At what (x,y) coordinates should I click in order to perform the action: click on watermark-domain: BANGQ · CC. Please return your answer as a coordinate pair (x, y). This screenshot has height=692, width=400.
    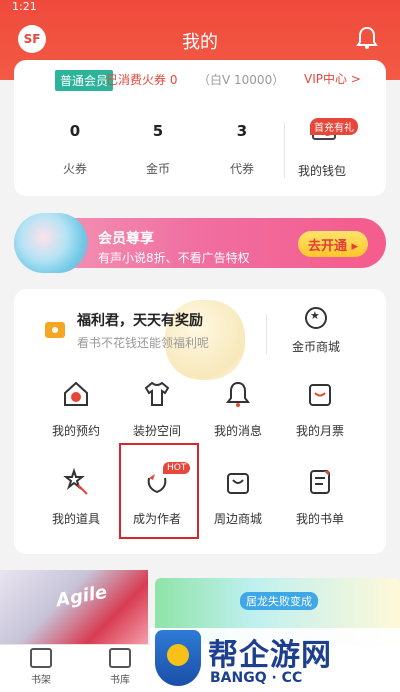
    Looking at the image, I should click on (256, 678).